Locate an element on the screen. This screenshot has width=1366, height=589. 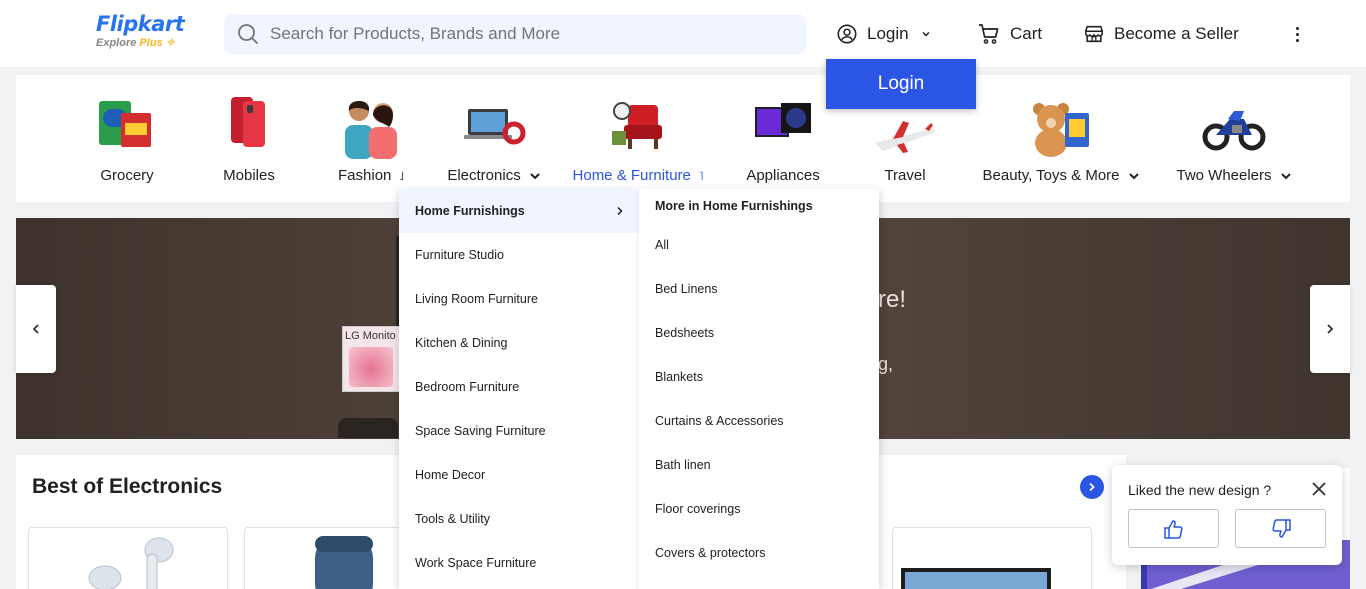
category-label: Fashion ˩ is located at coordinates (371, 175).